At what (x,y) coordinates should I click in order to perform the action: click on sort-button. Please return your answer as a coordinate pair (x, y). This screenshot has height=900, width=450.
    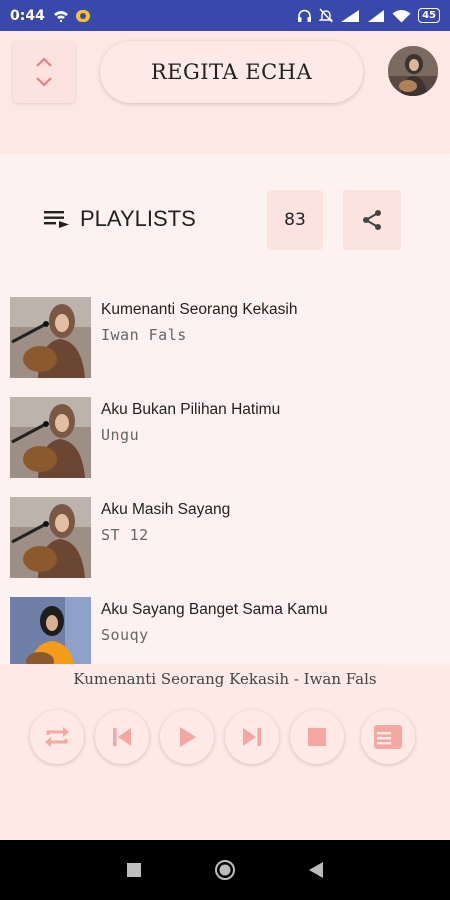
    Looking at the image, I should click on (44, 72).